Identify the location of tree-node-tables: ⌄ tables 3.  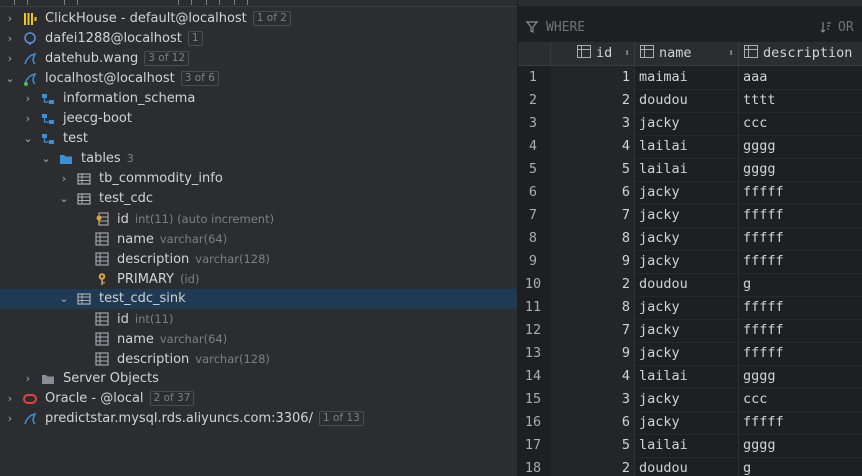
(258, 159).